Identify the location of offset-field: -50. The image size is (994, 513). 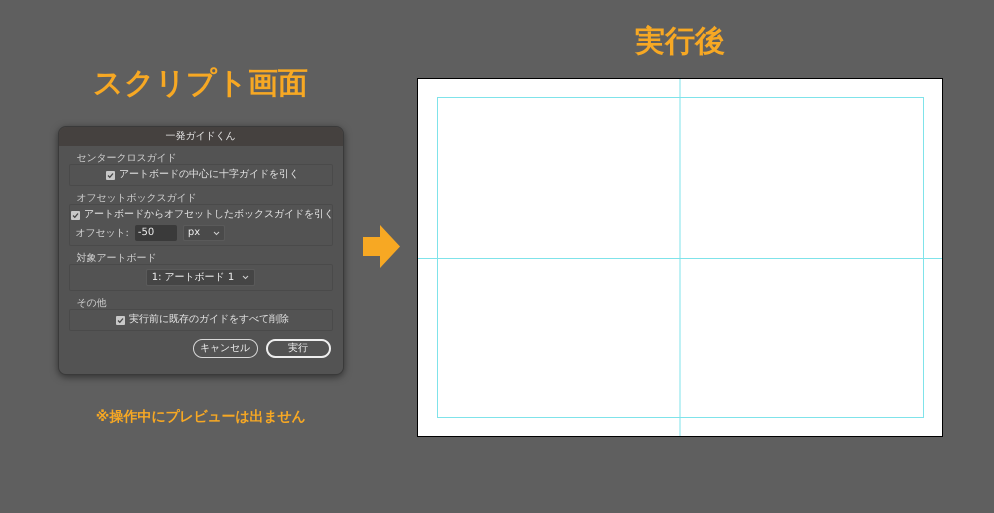
(155, 233).